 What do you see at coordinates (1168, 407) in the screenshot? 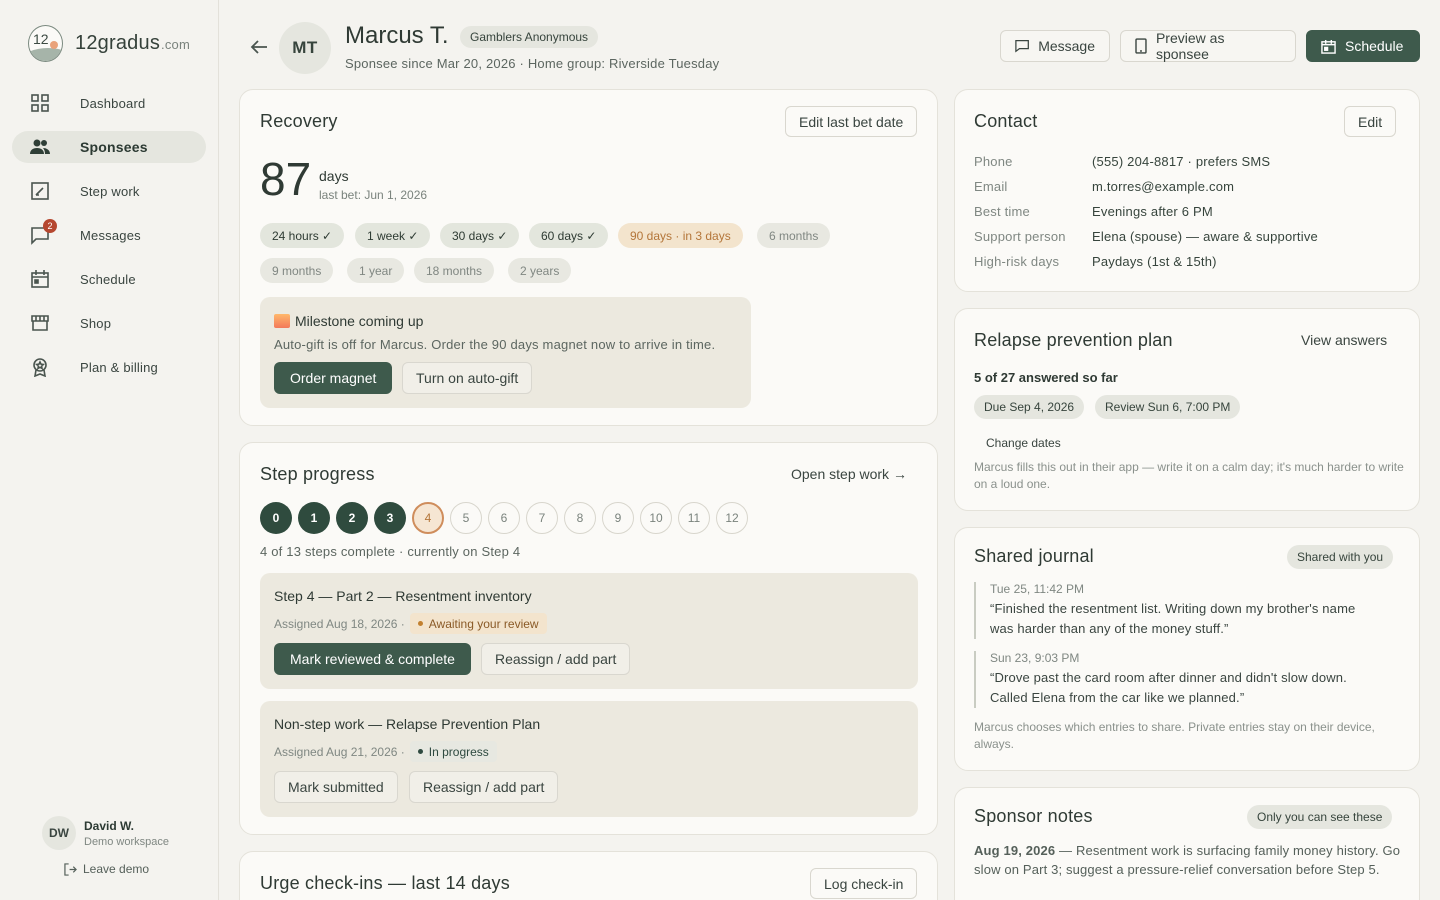
I see `review-date-chip: Review Sun 6, 7:00 PM` at bounding box center [1168, 407].